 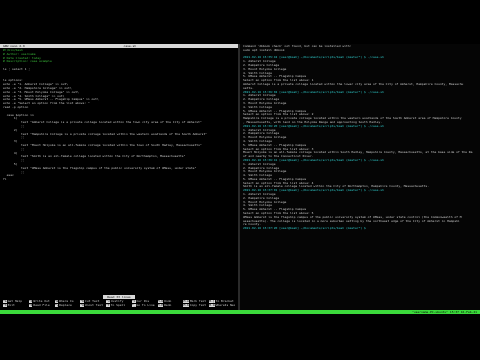 What do you see at coordinates (212, 305) in the screenshot?
I see `shortcut-key: M-W` at bounding box center [212, 305].